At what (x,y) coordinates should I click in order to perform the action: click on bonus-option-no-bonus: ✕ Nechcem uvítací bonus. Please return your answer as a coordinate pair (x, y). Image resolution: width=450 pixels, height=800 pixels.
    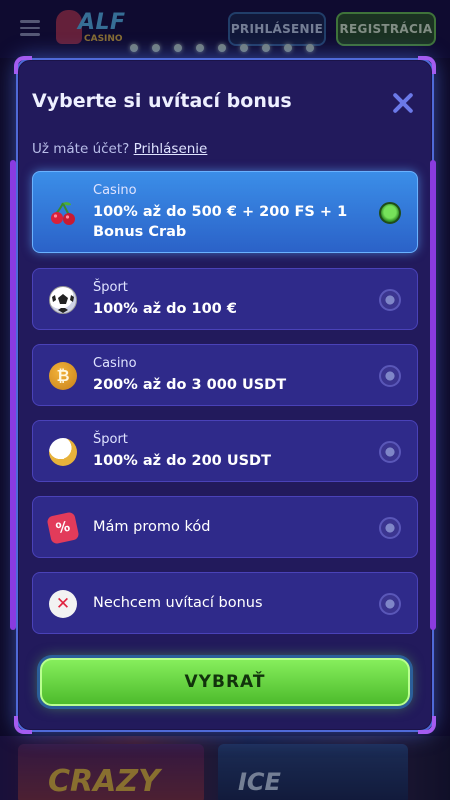
    Looking at the image, I should click on (225, 603).